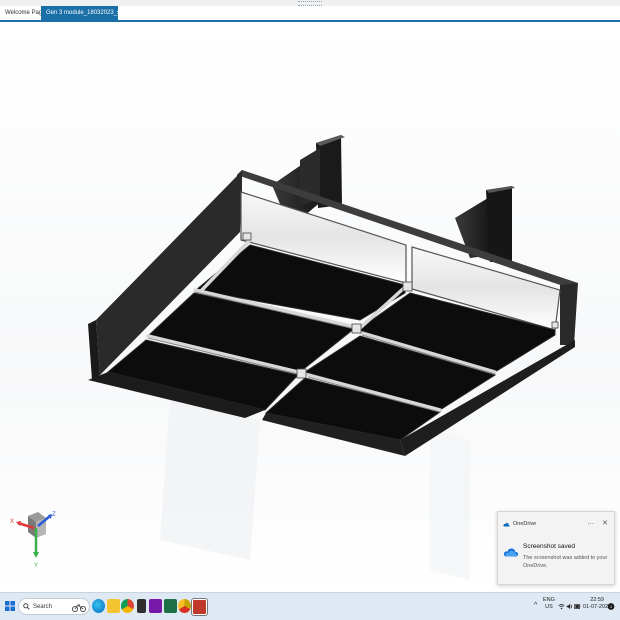 The width and height of the screenshot is (620, 620). What do you see at coordinates (535, 605) in the screenshot?
I see `tray-chevron-icon: ^` at bounding box center [535, 605].